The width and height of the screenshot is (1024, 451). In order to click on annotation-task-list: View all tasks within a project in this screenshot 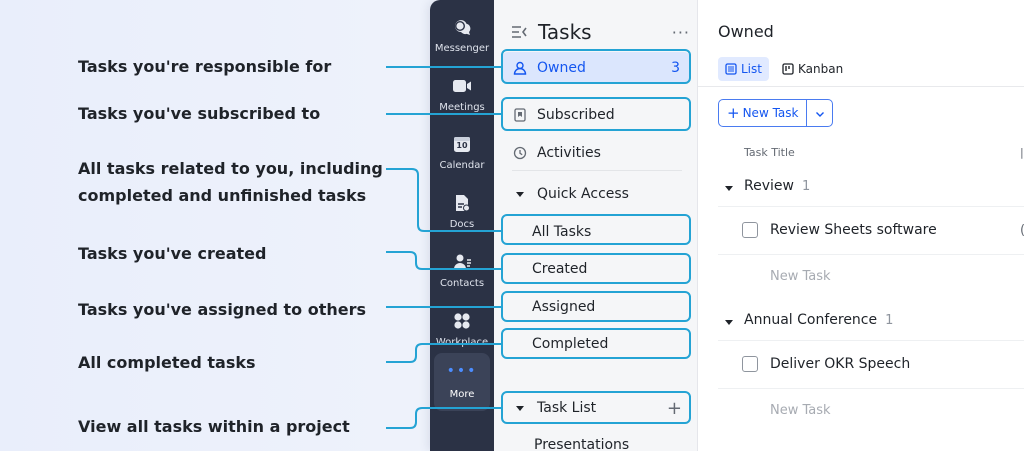, I will do `click(214, 426)`.